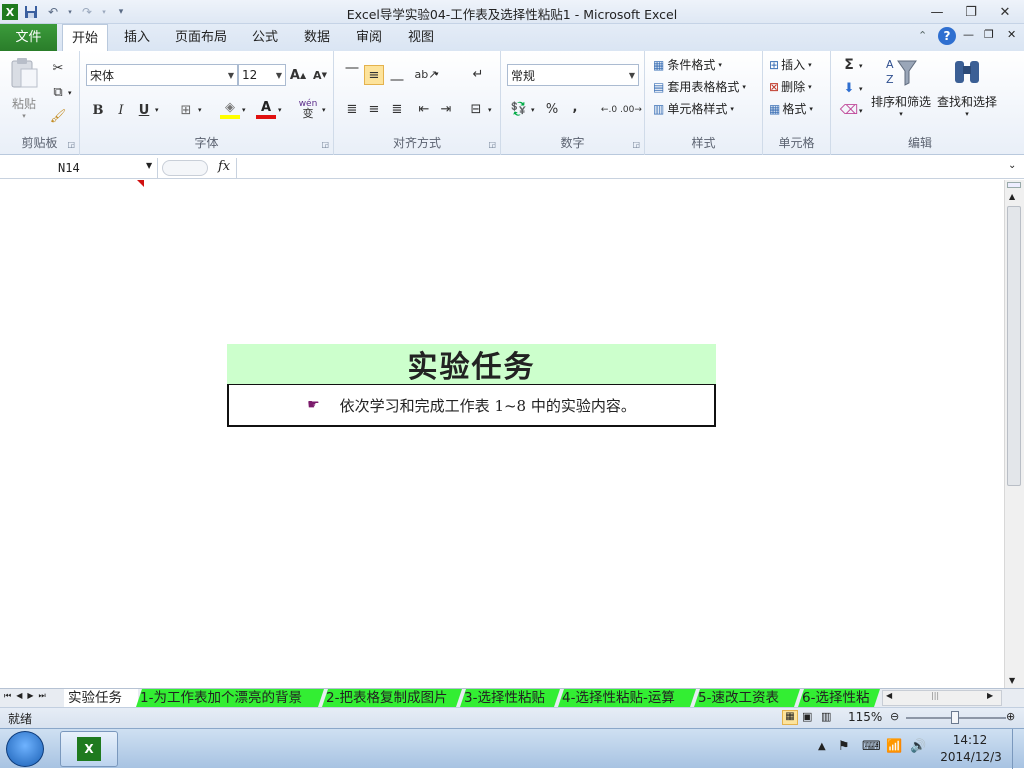 The image size is (1024, 769). I want to click on format-painter-icon: 🖌, so click(58, 116).